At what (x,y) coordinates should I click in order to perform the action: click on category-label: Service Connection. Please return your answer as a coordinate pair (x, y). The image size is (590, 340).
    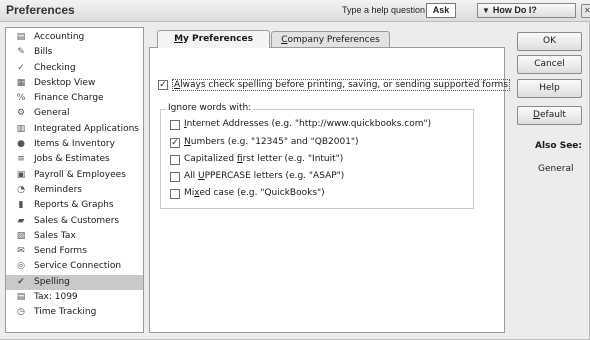
    Looking at the image, I should click on (78, 266).